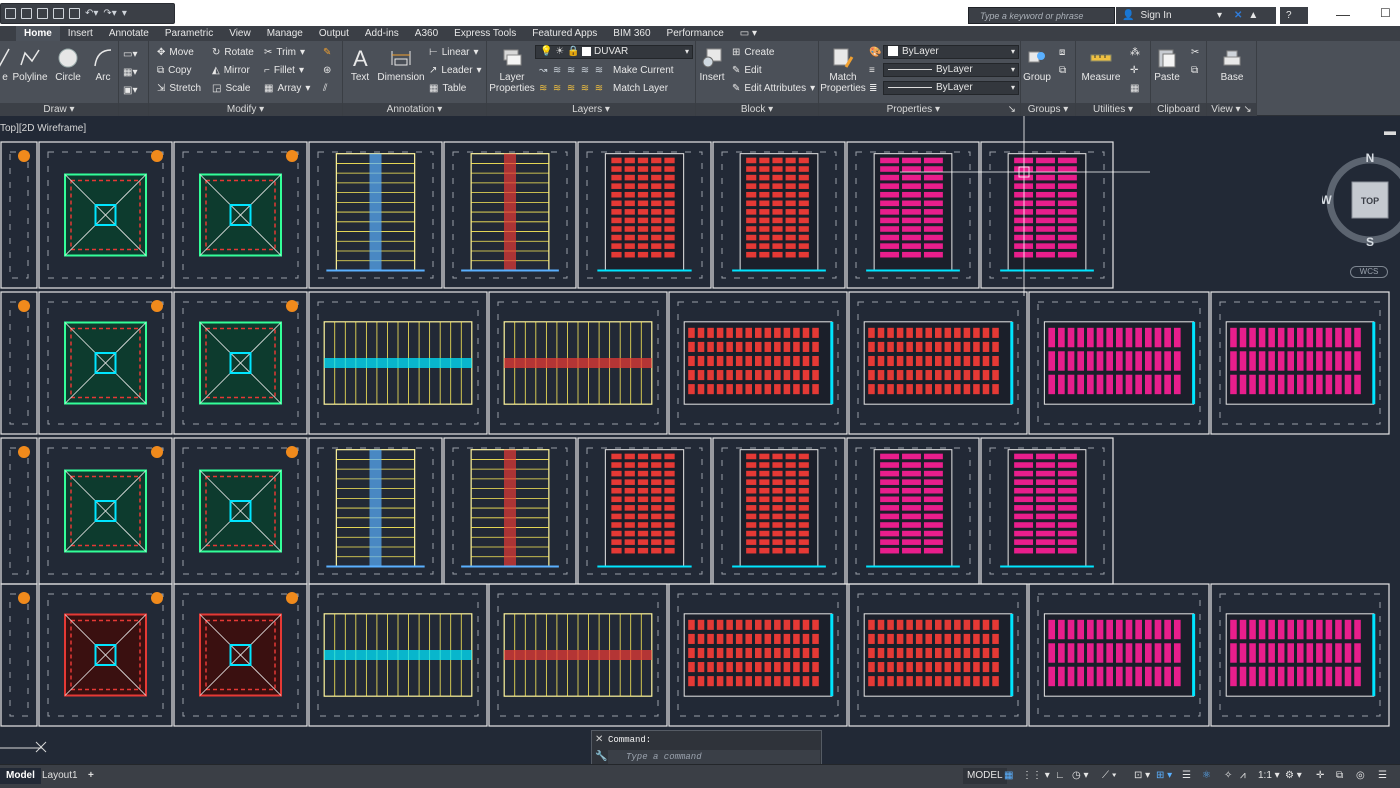 This screenshot has height=788, width=1400. What do you see at coordinates (631, 33) in the screenshot?
I see `tab-bim-360: BIM 360` at bounding box center [631, 33].